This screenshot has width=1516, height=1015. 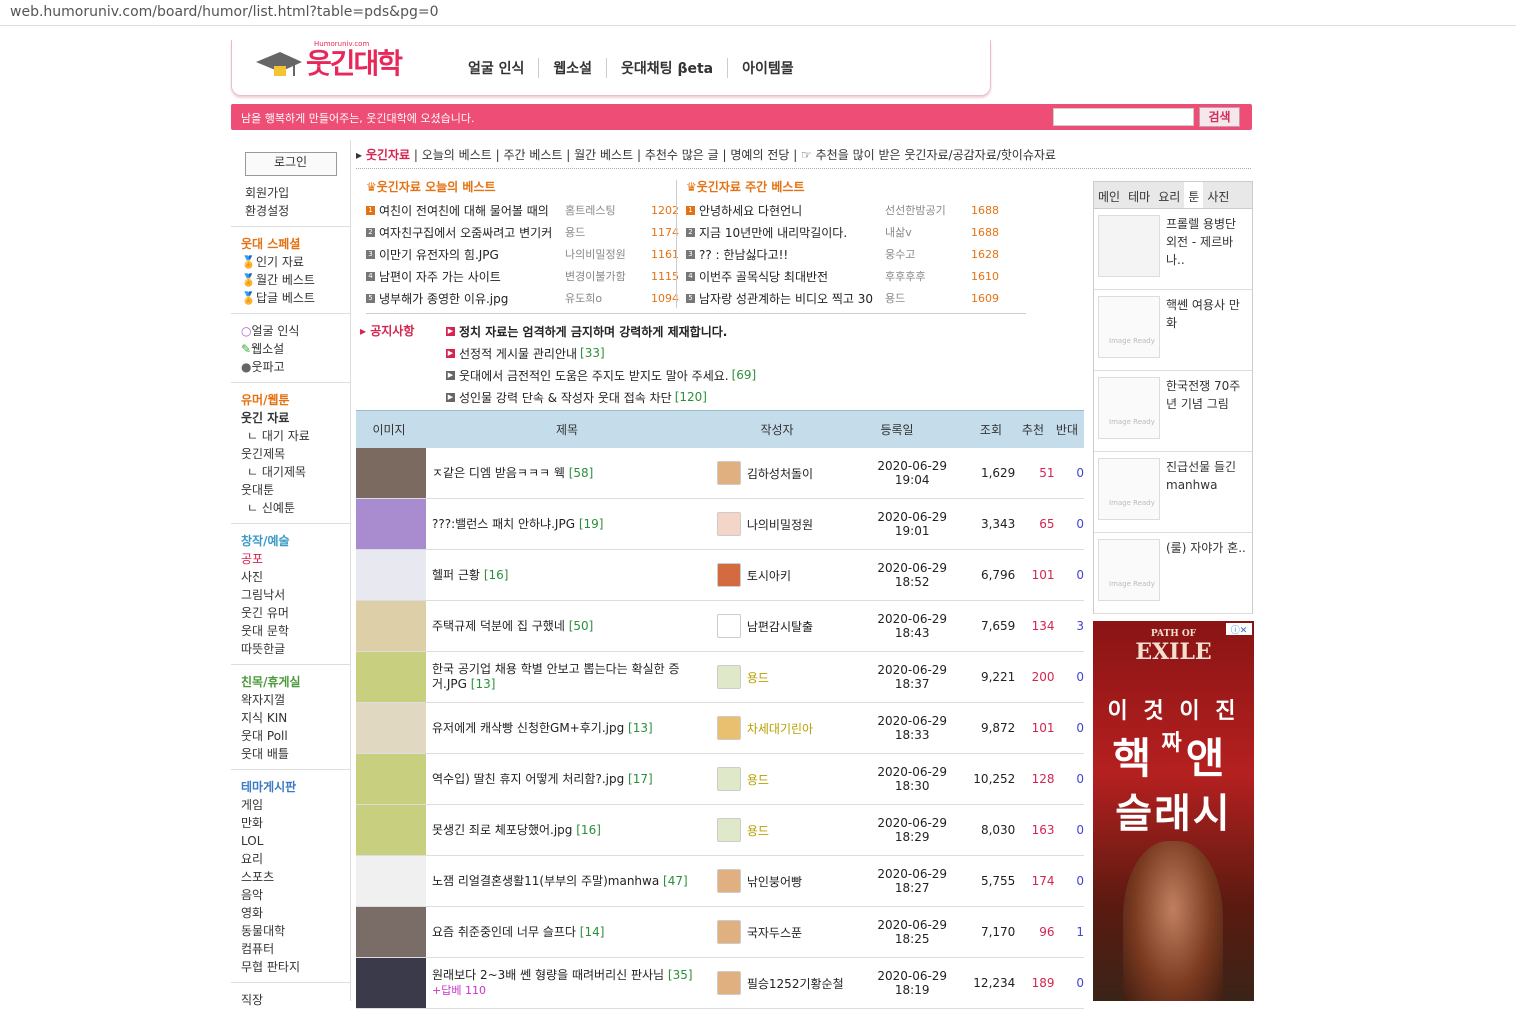 What do you see at coordinates (295, 508) in the screenshot?
I see `humor-item: ㄴ 신예툰` at bounding box center [295, 508].